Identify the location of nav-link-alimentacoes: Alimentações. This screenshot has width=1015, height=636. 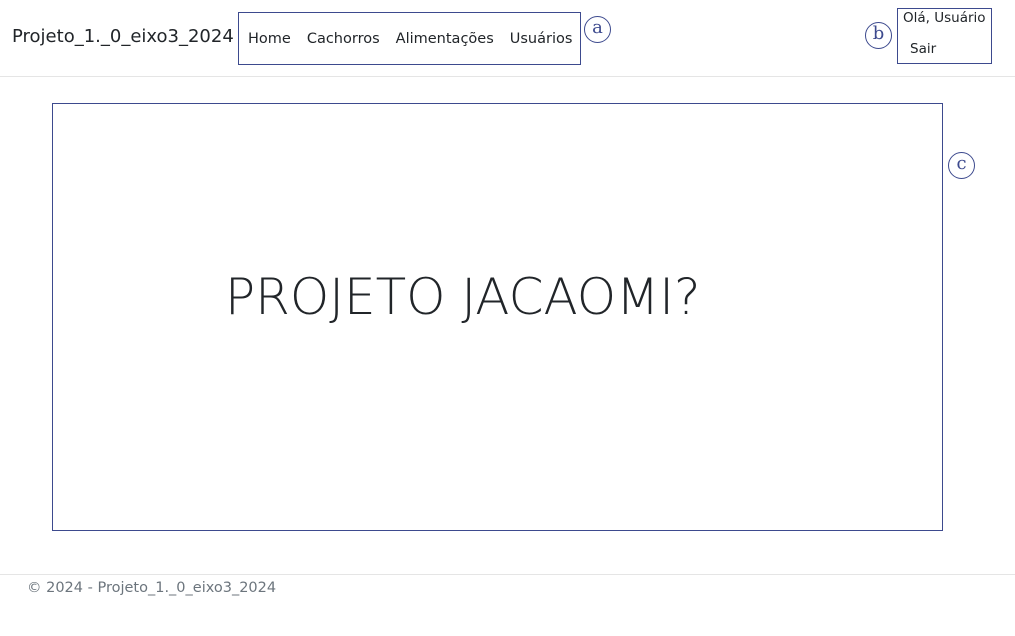
(445, 39).